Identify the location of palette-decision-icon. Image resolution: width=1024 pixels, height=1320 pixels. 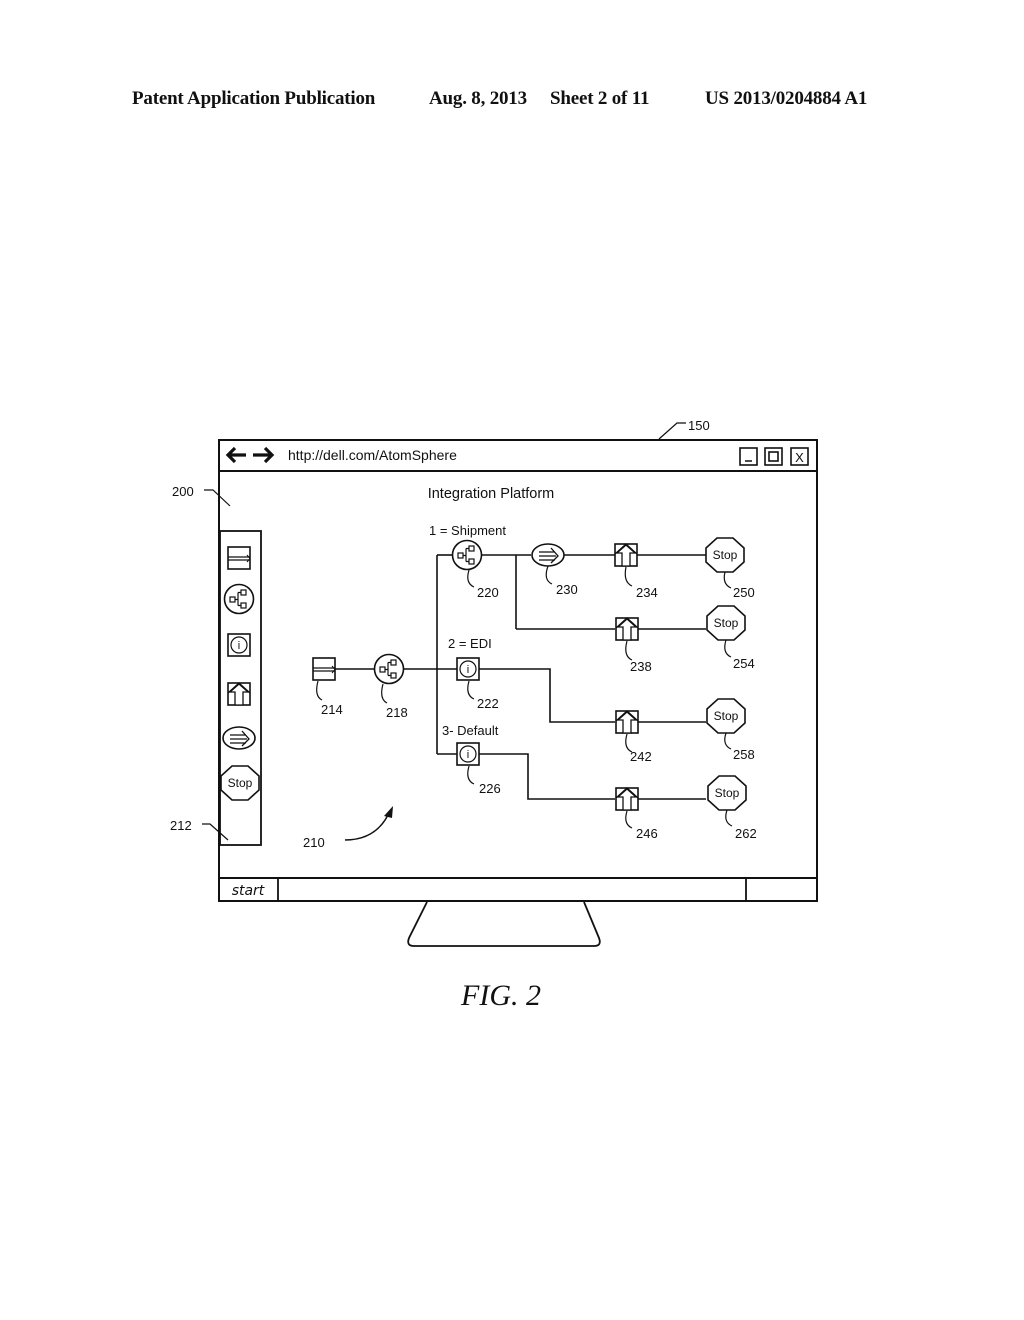
(239, 599).